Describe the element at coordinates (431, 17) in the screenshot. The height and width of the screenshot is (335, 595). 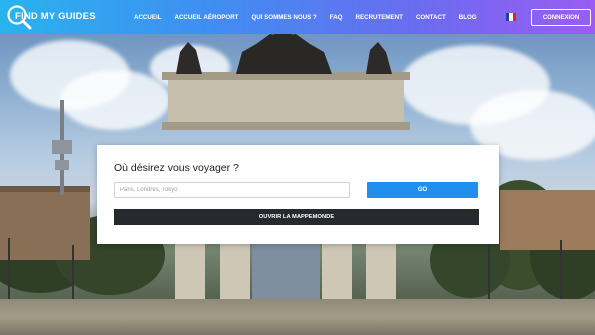
I see `nav-item-contact: CONTACT` at that location.